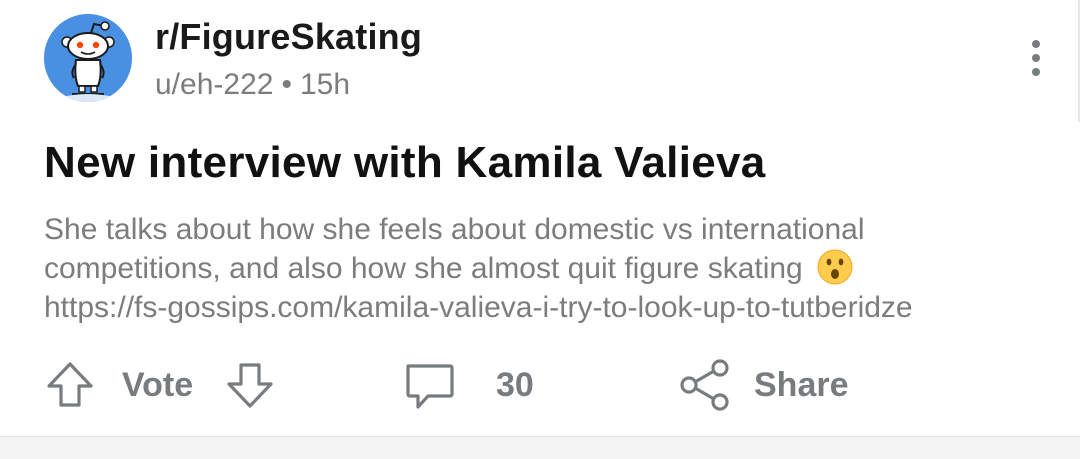 This screenshot has height=459, width=1080. Describe the element at coordinates (325, 84) in the screenshot. I see `post-age: 15h` at that location.